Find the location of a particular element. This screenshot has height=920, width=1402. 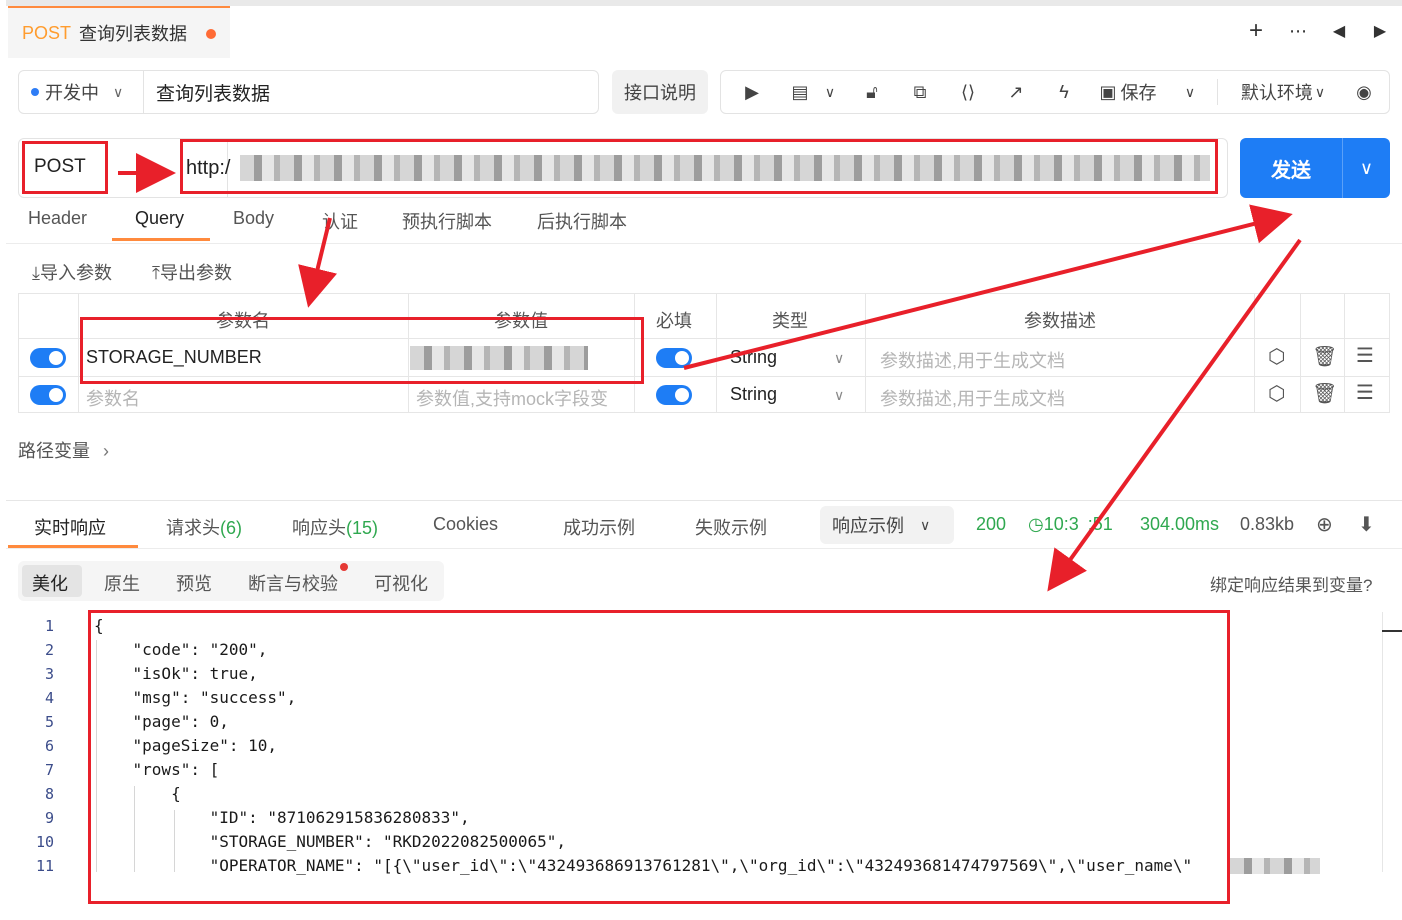

eye-icon: ◉ is located at coordinates (1364, 92).